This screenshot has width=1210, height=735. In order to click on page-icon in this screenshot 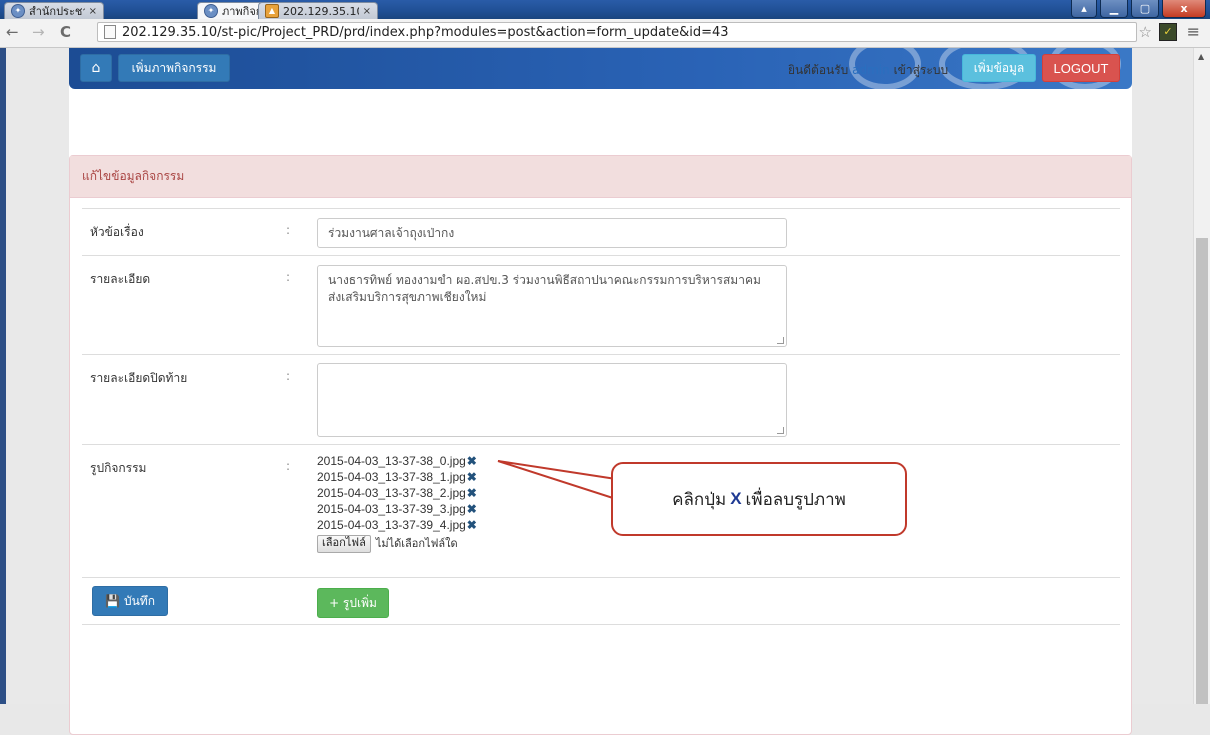, I will do `click(110, 32)`.